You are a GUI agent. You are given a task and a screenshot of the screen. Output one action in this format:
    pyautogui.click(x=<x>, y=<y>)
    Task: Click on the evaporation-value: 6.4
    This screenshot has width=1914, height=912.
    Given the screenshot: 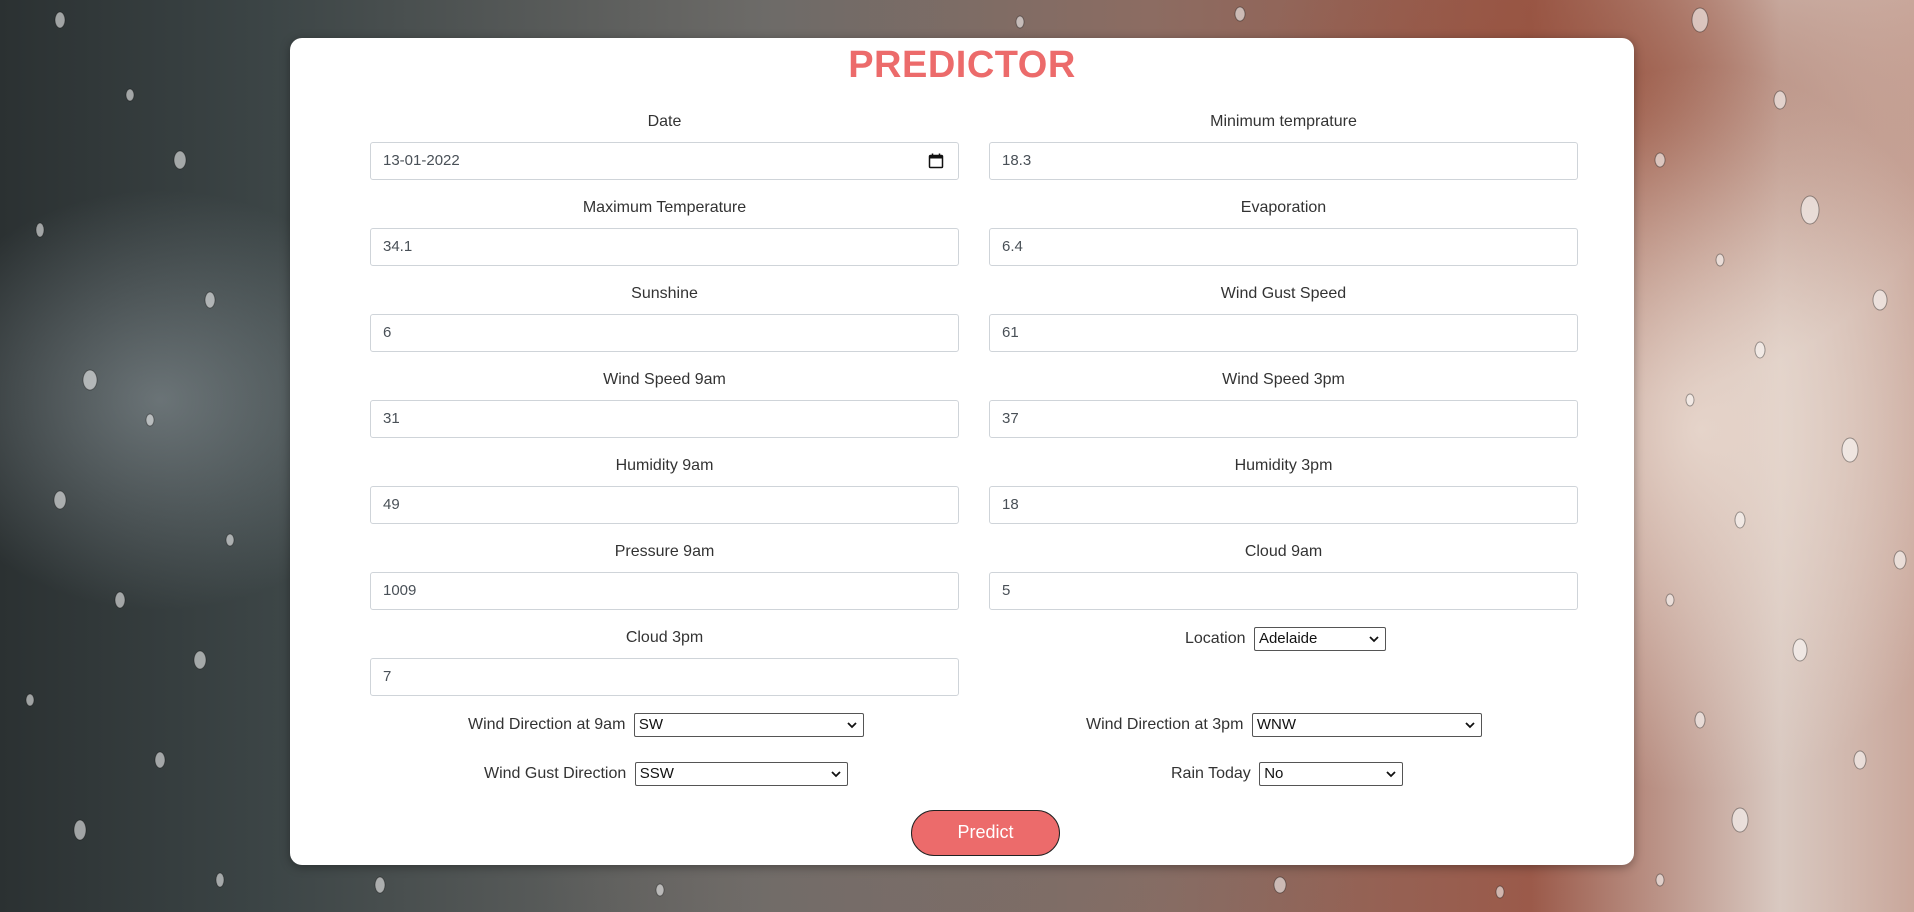 What is the action you would take?
    pyautogui.click(x=1012, y=246)
    